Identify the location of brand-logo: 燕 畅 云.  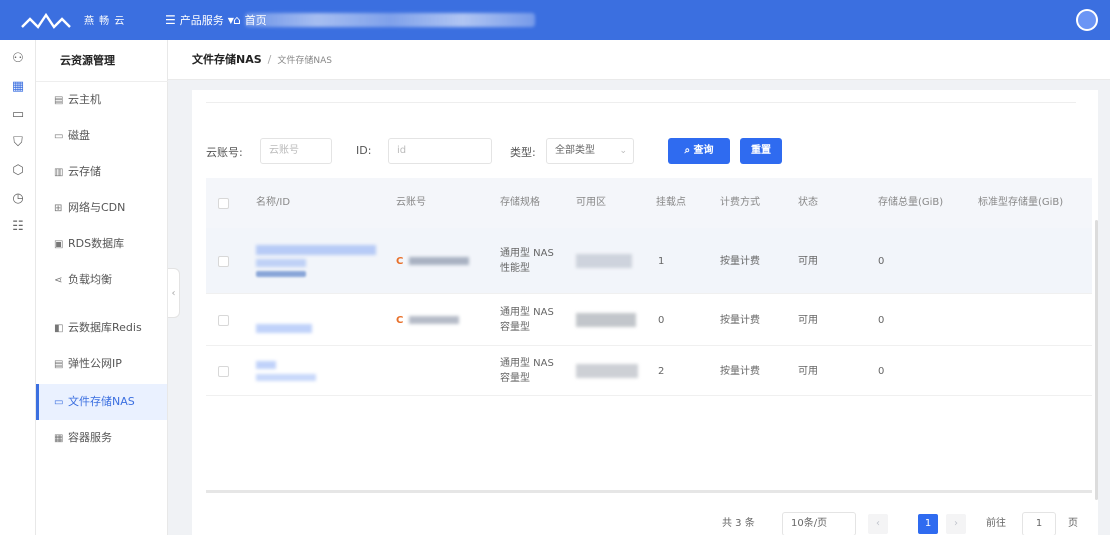
(75, 20).